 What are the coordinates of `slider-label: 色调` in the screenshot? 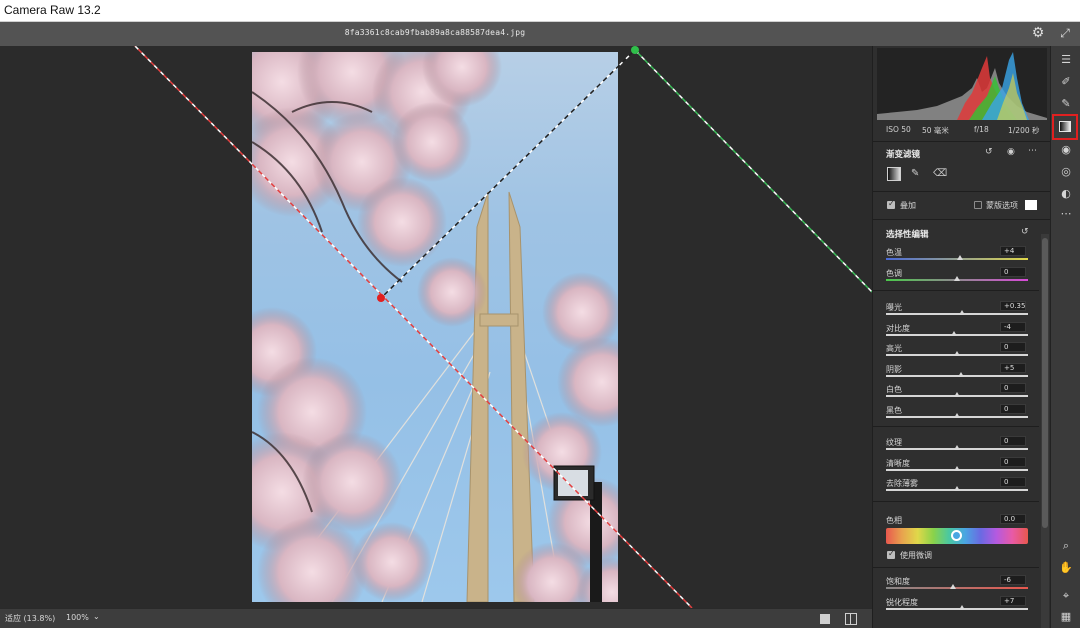 It's located at (894, 273).